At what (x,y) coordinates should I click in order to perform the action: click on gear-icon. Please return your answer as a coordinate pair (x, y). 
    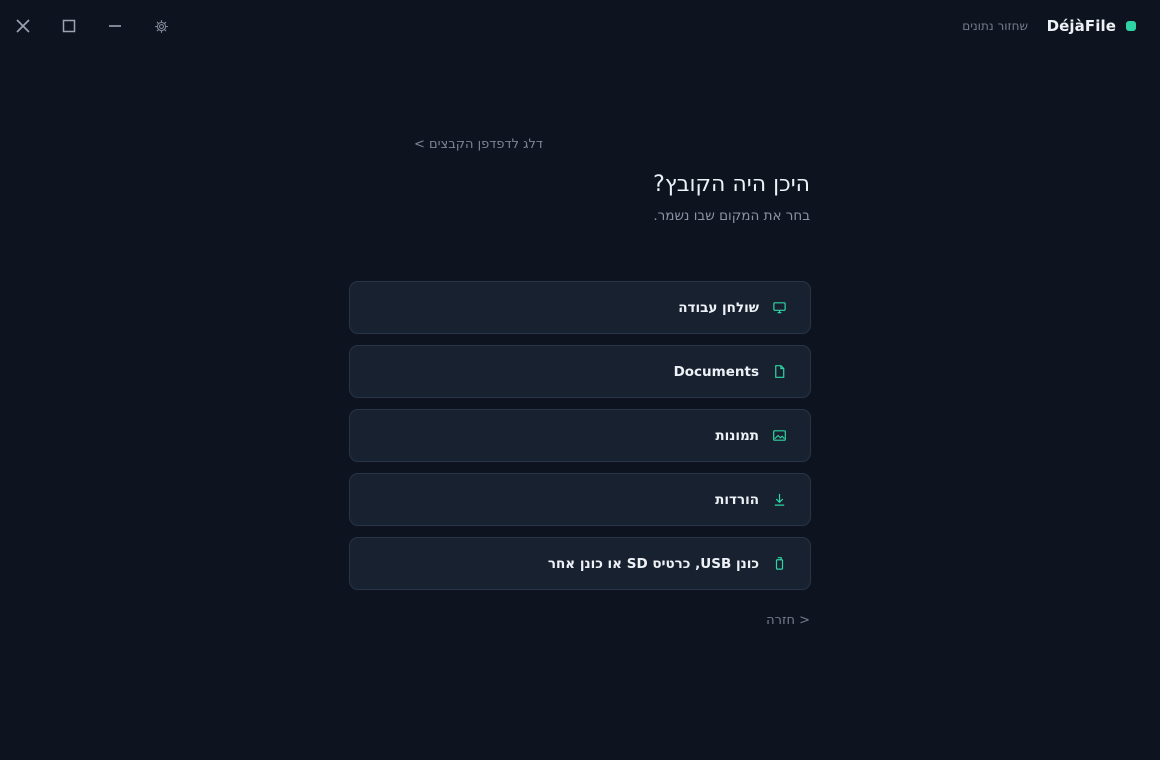
    Looking at the image, I should click on (161, 26).